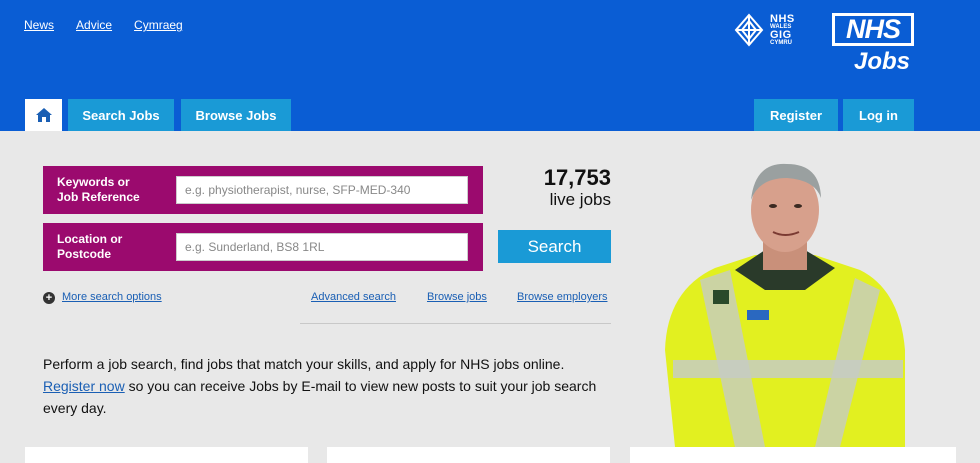  What do you see at coordinates (322, 190) in the screenshot?
I see `keywords-input` at bounding box center [322, 190].